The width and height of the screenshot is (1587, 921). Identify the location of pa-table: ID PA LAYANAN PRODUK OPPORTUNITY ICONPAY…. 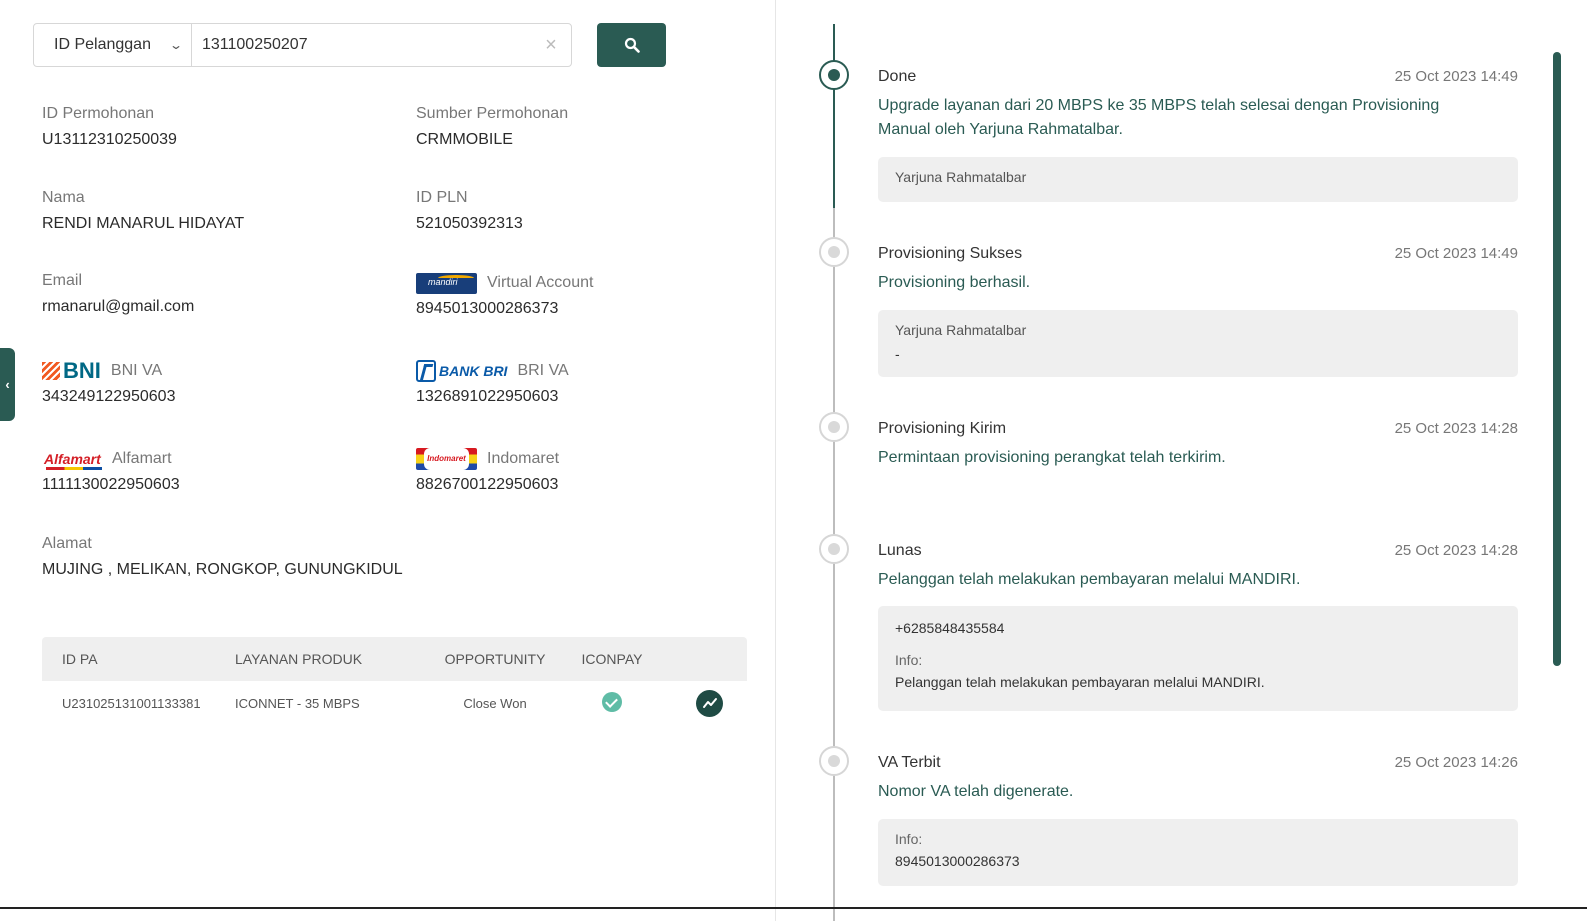
(394, 681).